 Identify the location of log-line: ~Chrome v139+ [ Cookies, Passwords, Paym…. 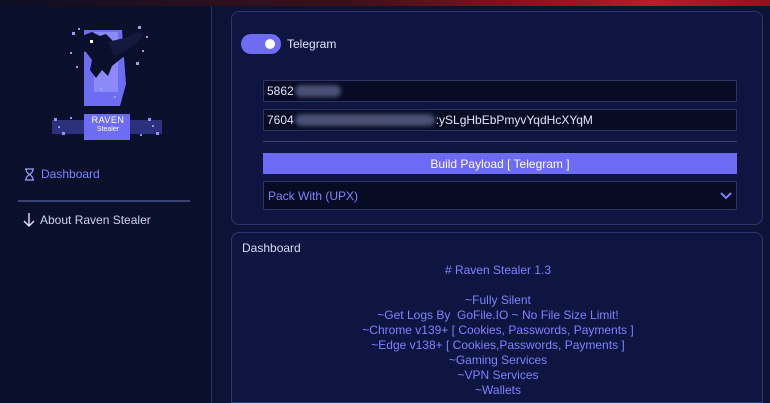
(498, 330).